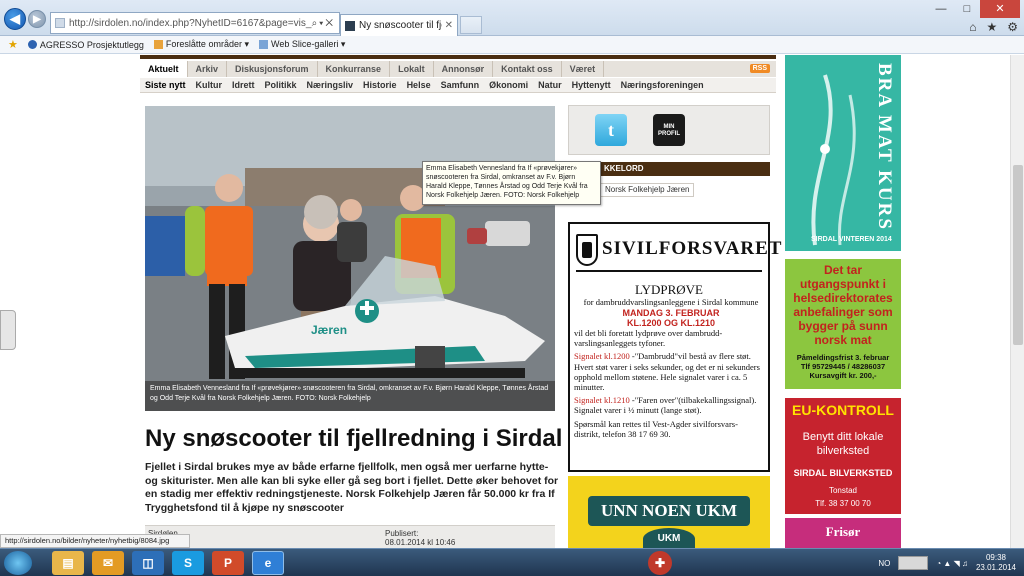 The width and height of the screenshot is (1024, 576). I want to click on nav-item-kontakt: Kontakt oss, so click(527, 69).